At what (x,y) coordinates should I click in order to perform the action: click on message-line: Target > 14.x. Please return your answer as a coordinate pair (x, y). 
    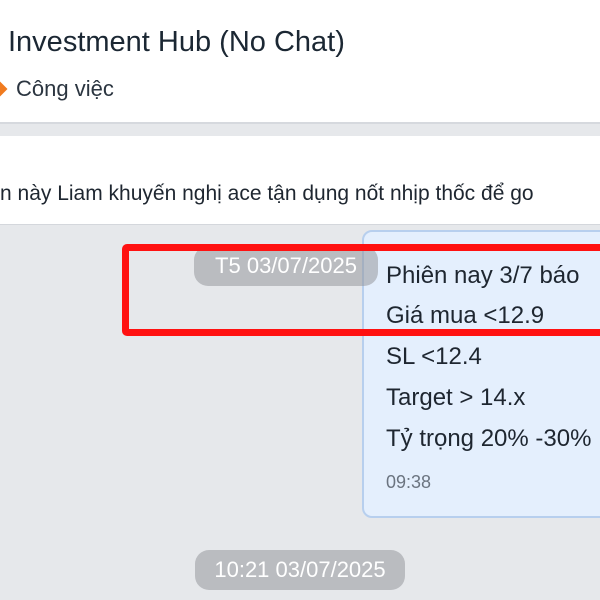
    Looking at the image, I should click on (456, 397).